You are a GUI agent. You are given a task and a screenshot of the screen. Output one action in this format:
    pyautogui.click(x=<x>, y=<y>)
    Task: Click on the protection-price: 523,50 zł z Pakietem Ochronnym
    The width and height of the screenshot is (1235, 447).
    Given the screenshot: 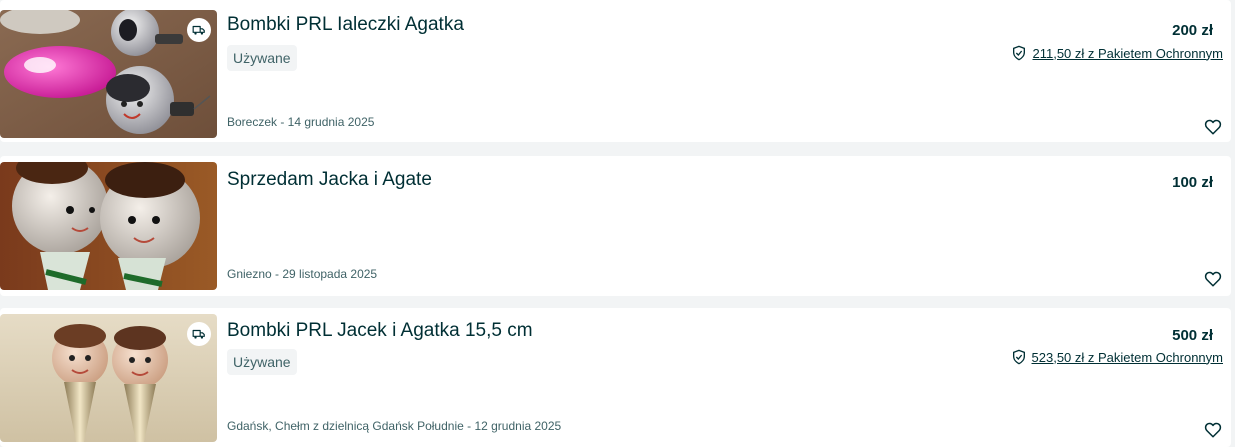 What is the action you would take?
    pyautogui.click(x=1127, y=357)
    